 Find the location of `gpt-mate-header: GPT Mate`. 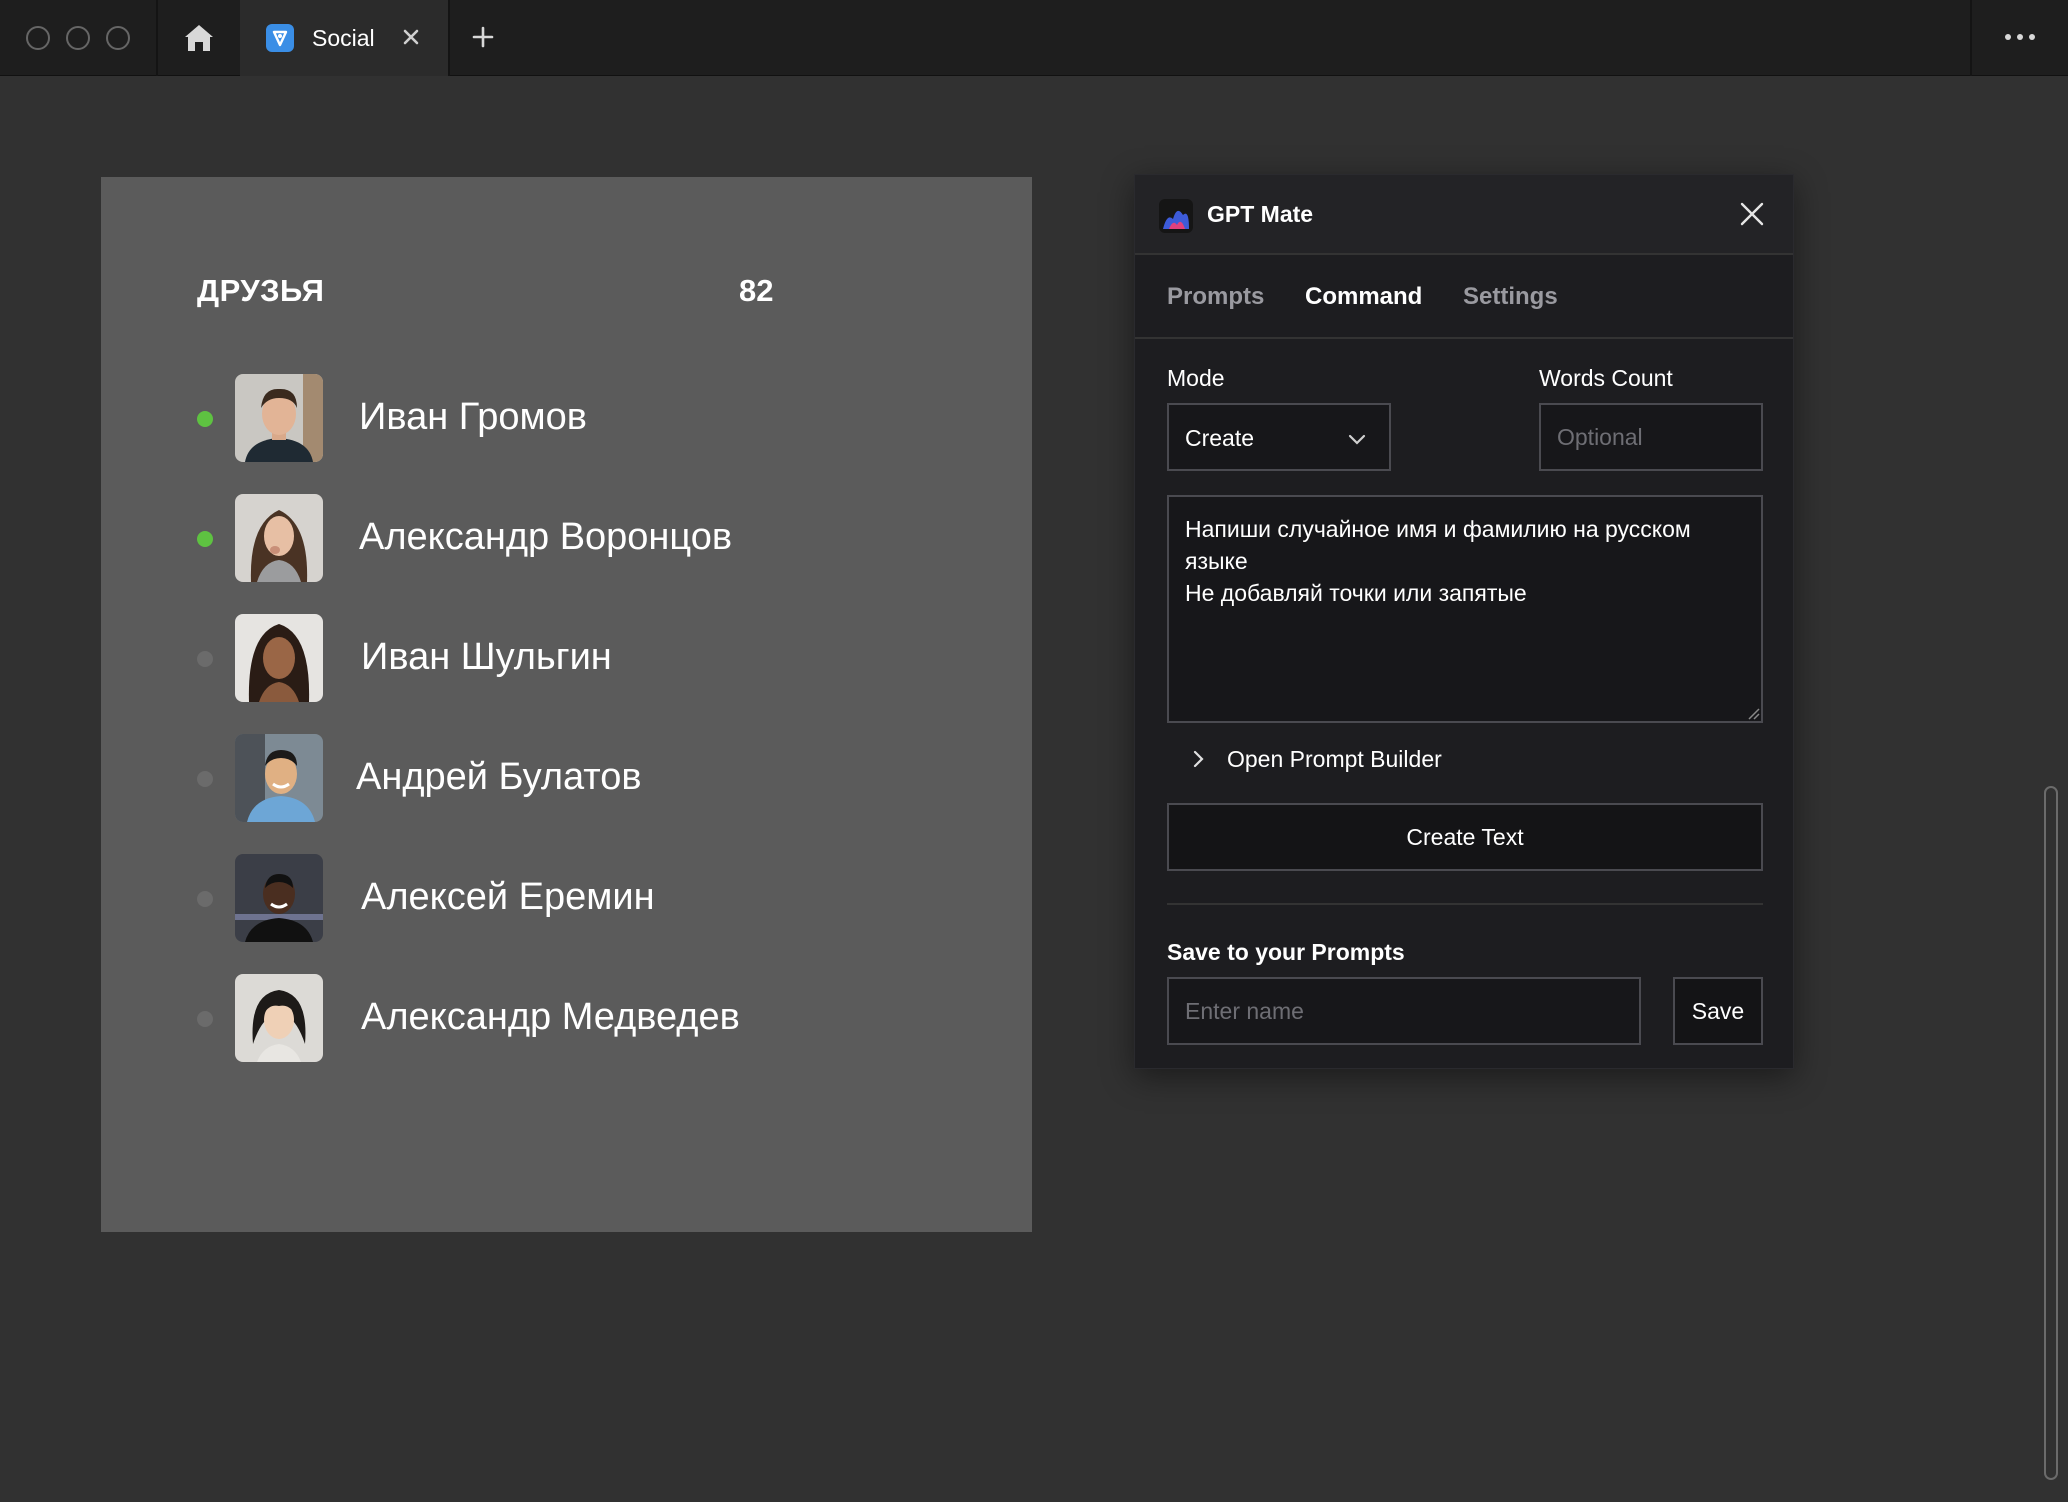

gpt-mate-header: GPT Mate is located at coordinates (1464, 215).